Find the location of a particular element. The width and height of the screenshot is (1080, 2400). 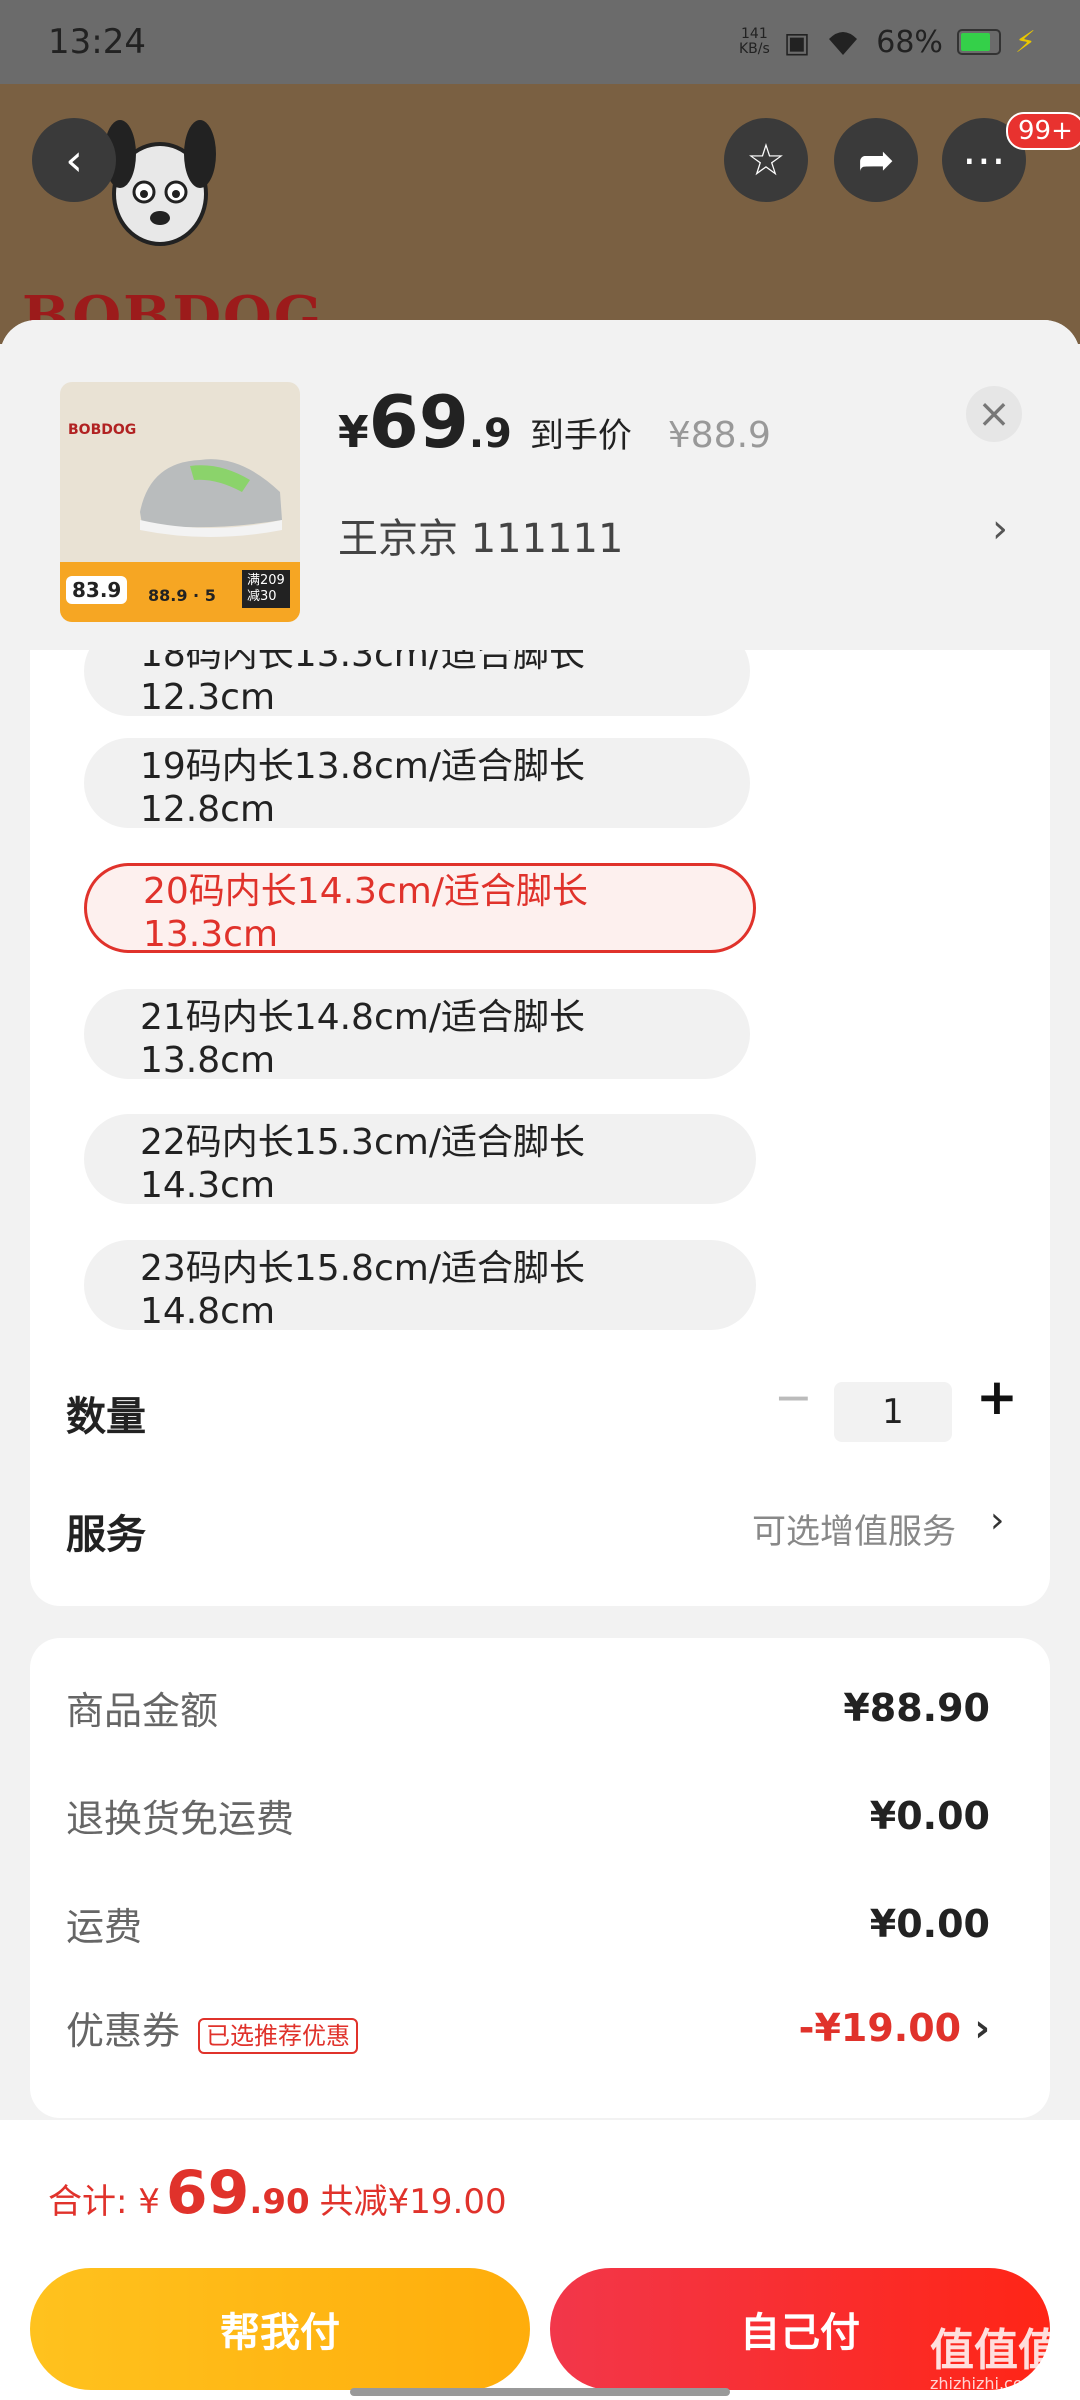

brand-dog-logo is located at coordinates (160, 183).